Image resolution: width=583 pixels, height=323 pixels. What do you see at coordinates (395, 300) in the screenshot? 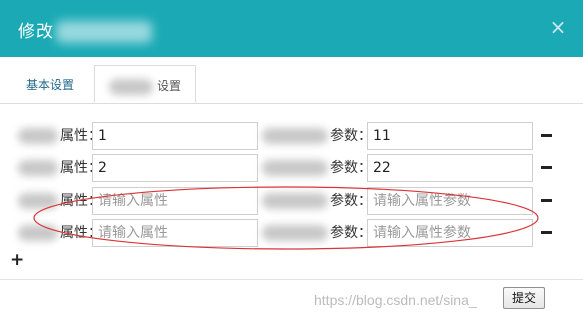
I see `watermark-text: https://blog.csdn.net/sina_` at bounding box center [395, 300].